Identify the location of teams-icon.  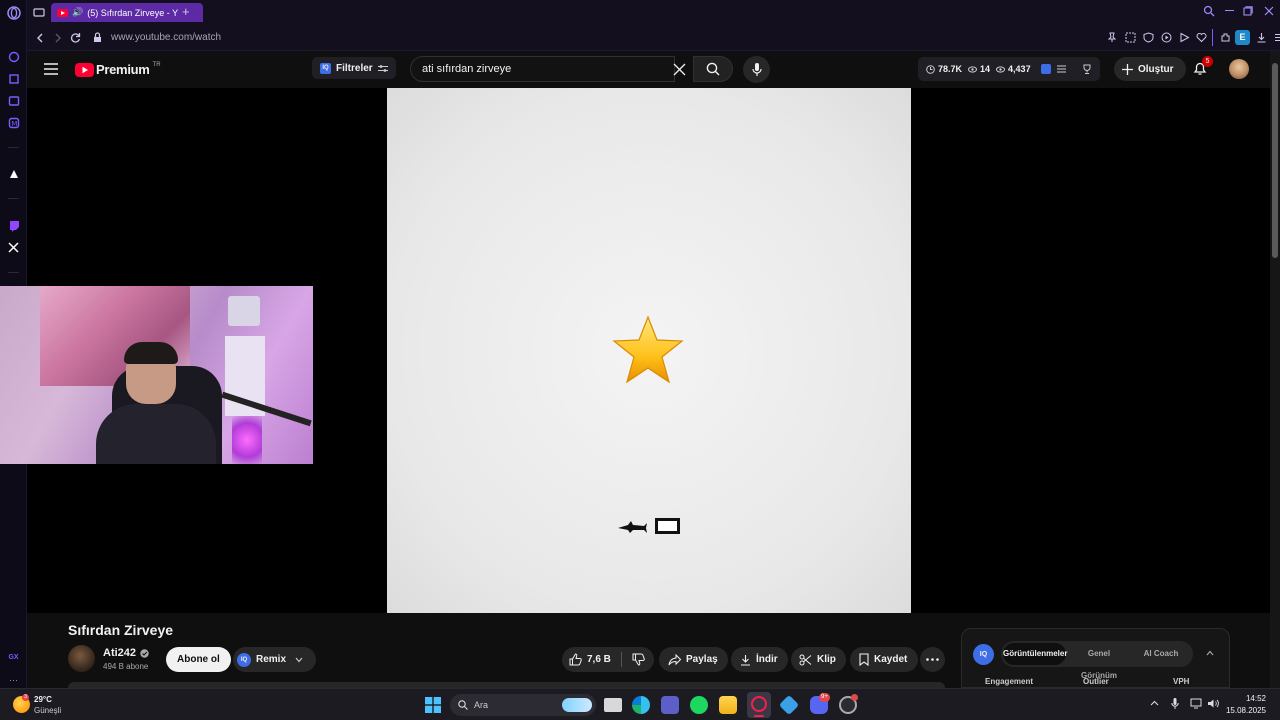
(670, 705).